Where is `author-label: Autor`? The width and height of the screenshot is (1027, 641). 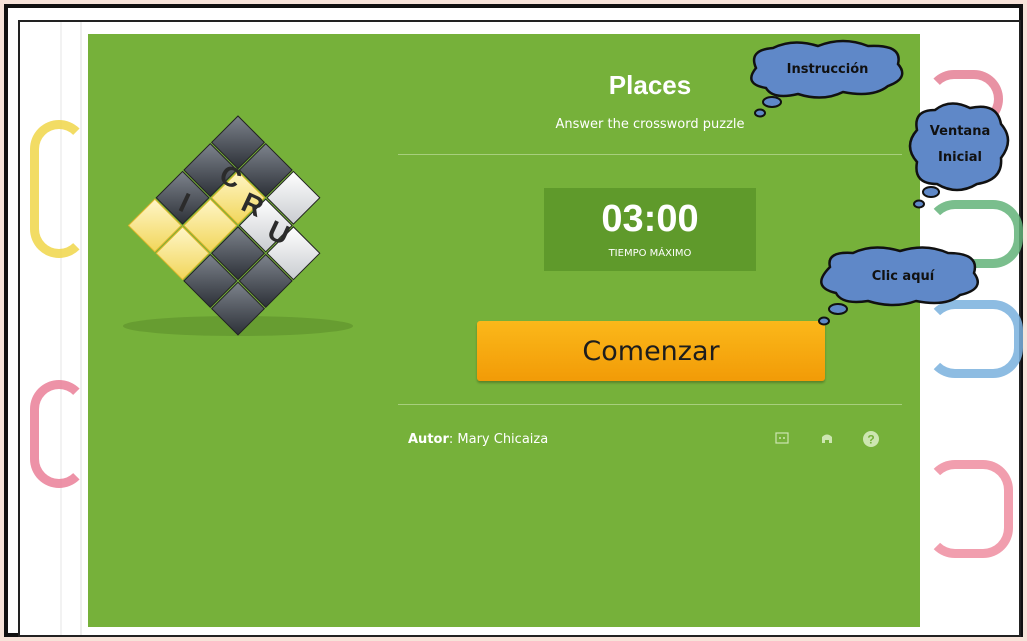 author-label: Autor is located at coordinates (428, 439).